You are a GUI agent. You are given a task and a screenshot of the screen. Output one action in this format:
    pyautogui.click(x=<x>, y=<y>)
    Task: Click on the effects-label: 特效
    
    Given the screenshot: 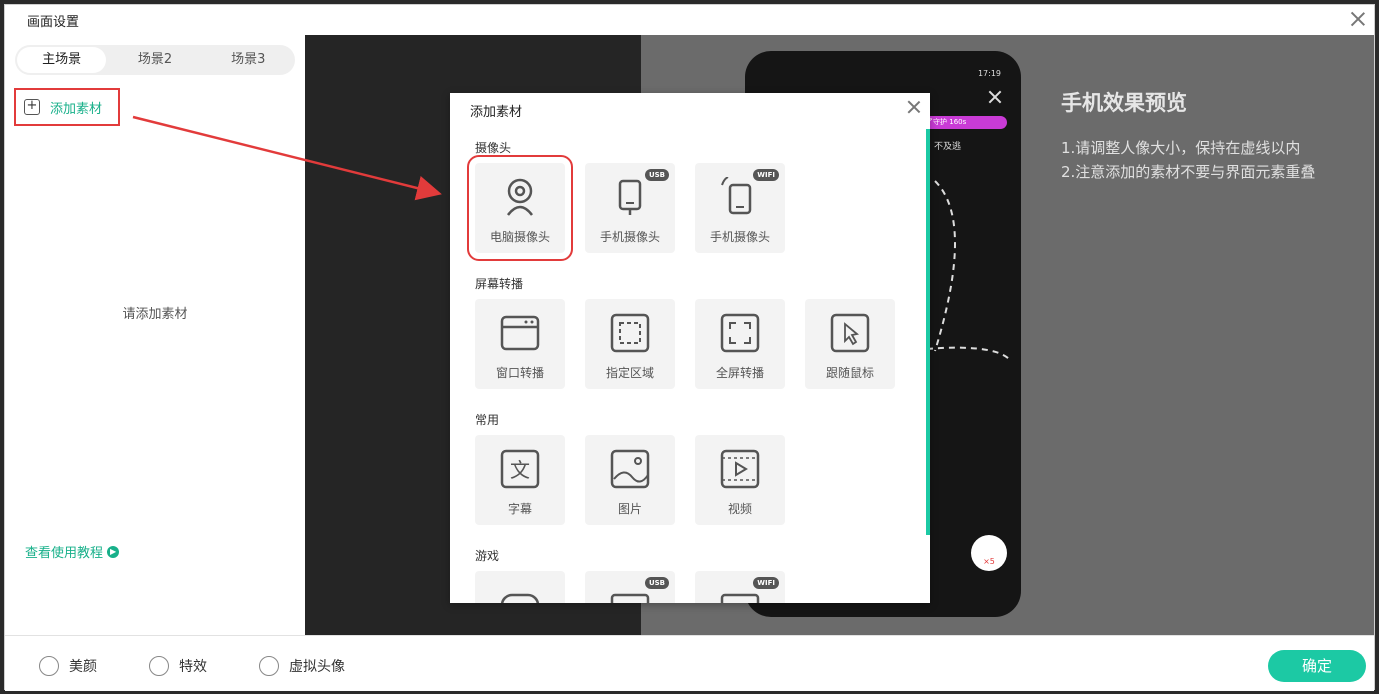 What is the action you would take?
    pyautogui.click(x=193, y=667)
    